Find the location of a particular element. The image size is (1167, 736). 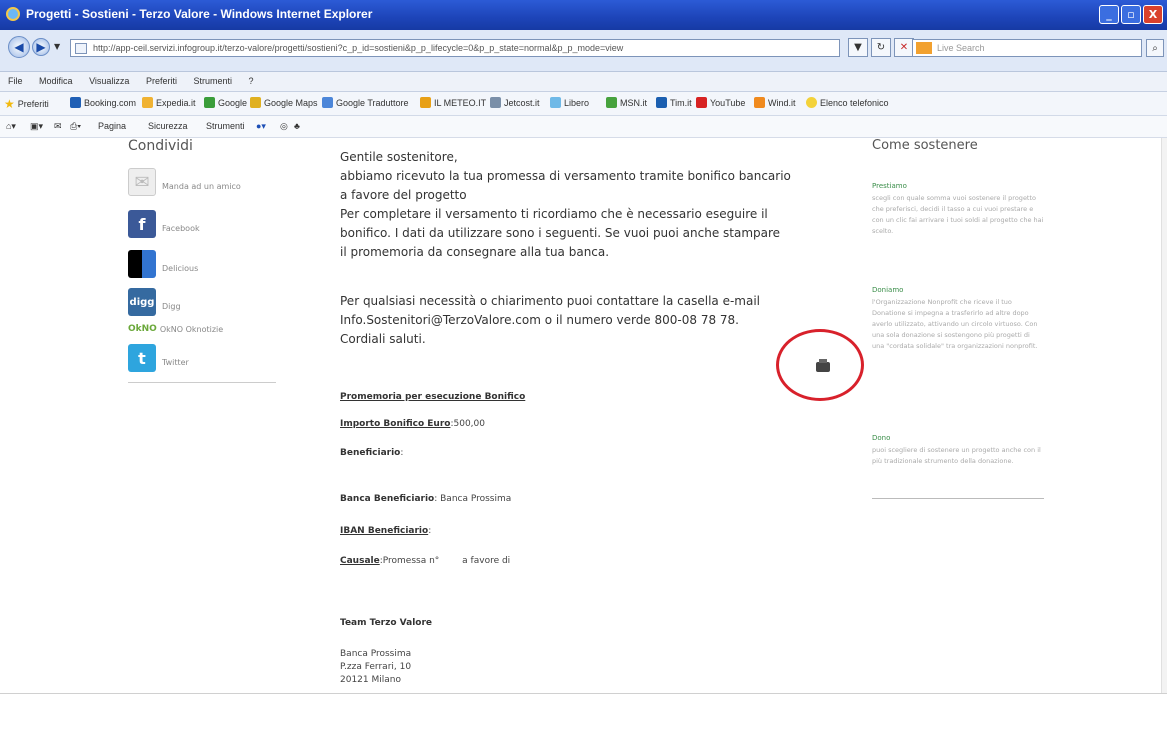

vertical-scrollbar is located at coordinates (1164, 415).